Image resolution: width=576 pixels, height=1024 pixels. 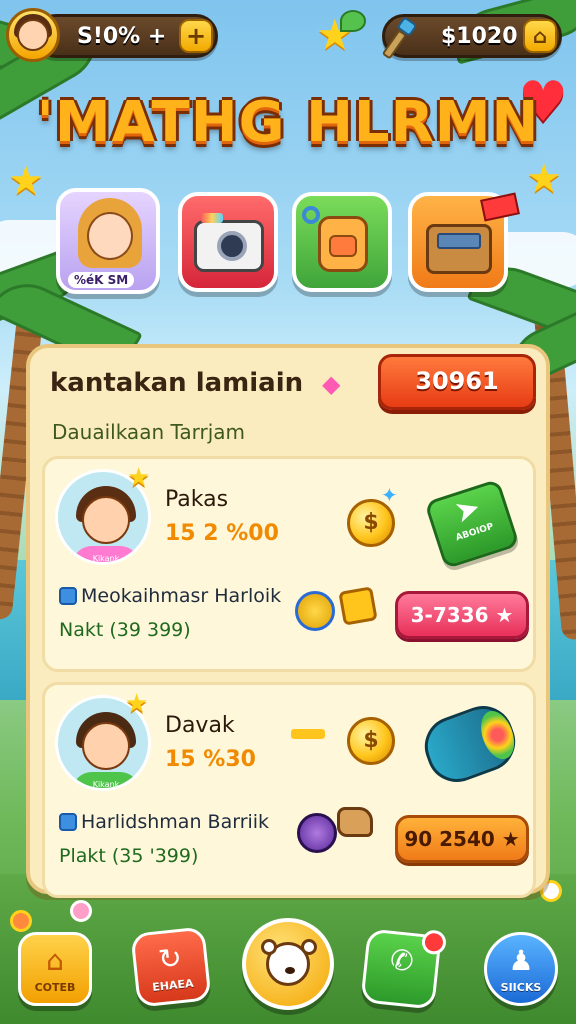 I want to click on nav-pet-button, so click(x=288, y=964).